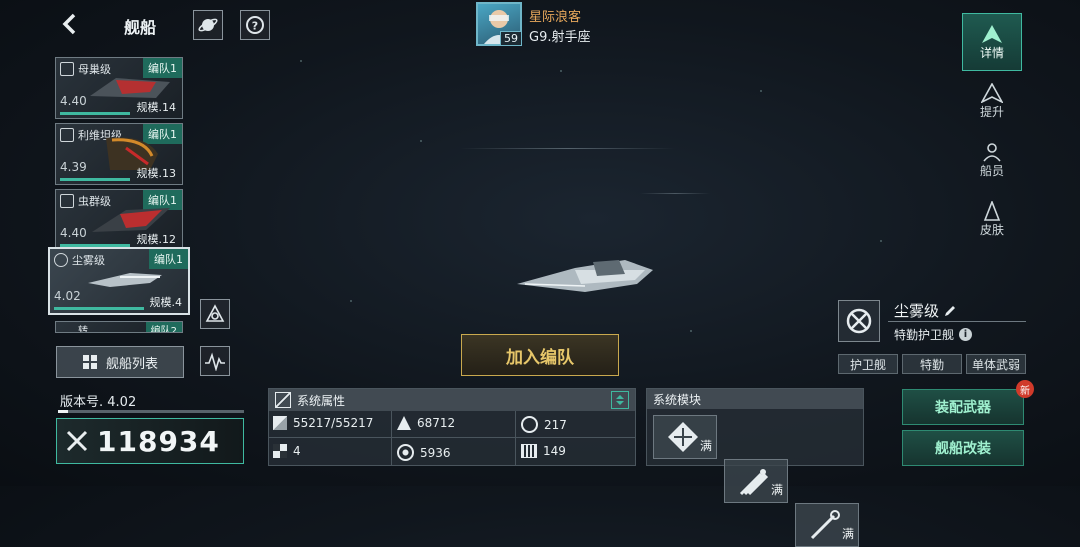 The image size is (1080, 547). What do you see at coordinates (166, 302) in the screenshot?
I see `ship-scale: 规模.4` at bounding box center [166, 302].